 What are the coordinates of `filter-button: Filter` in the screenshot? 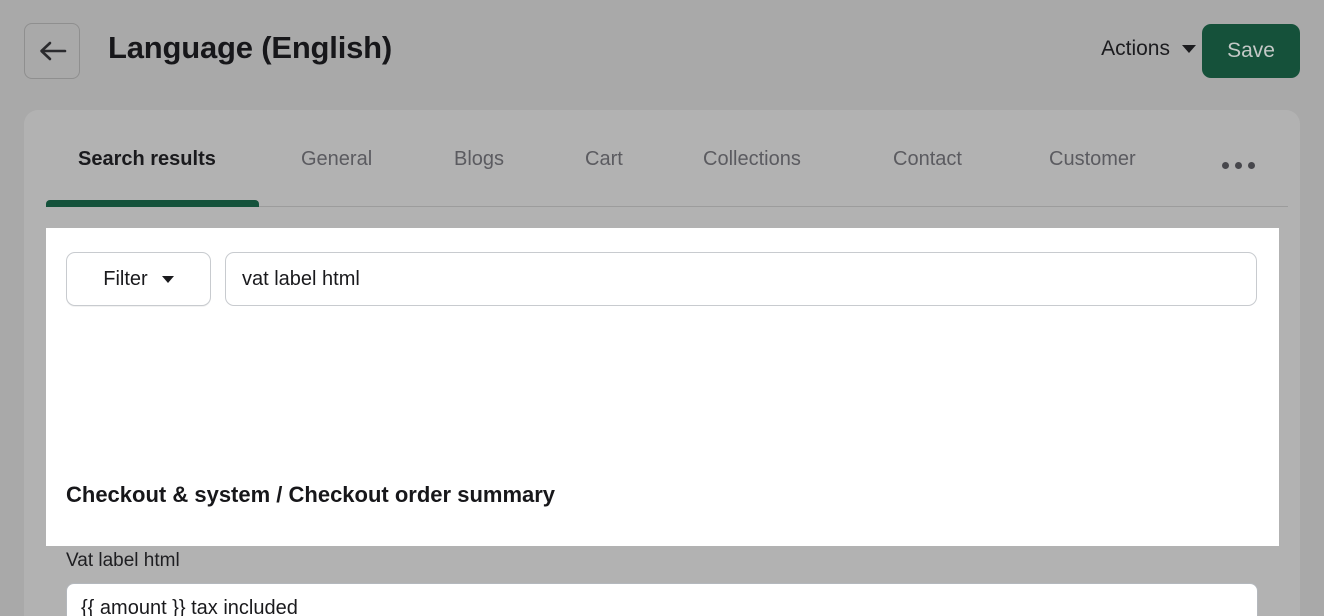 It's located at (138, 279).